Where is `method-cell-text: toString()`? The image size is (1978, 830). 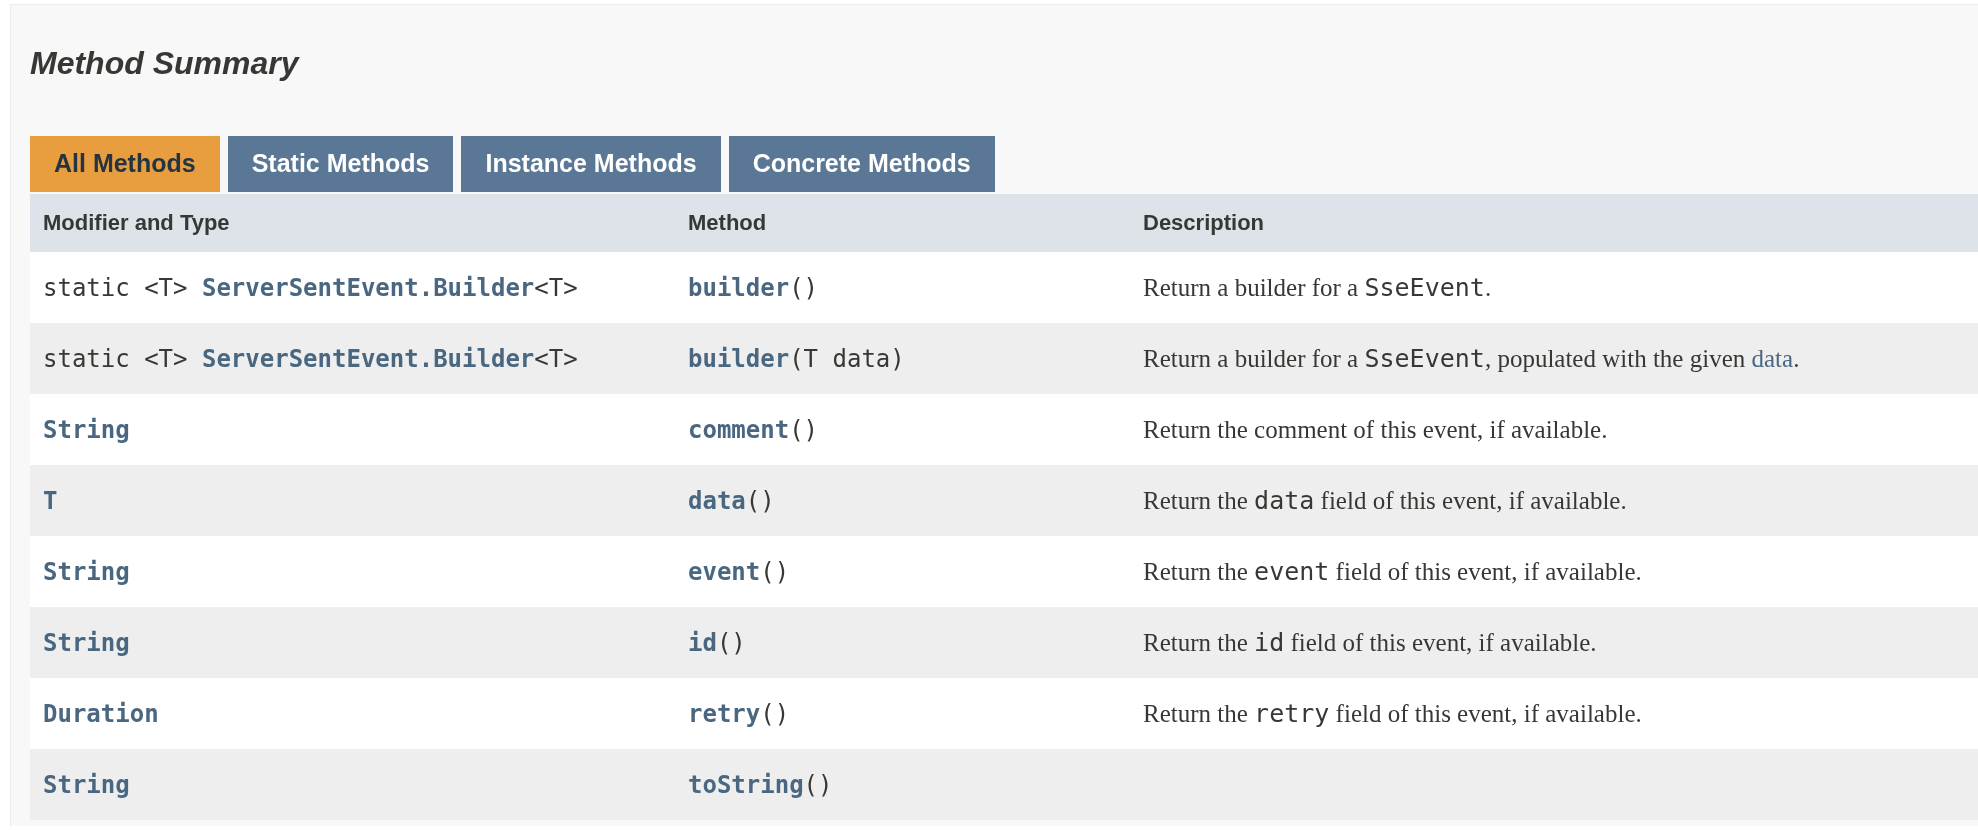 method-cell-text: toString() is located at coordinates (760, 784).